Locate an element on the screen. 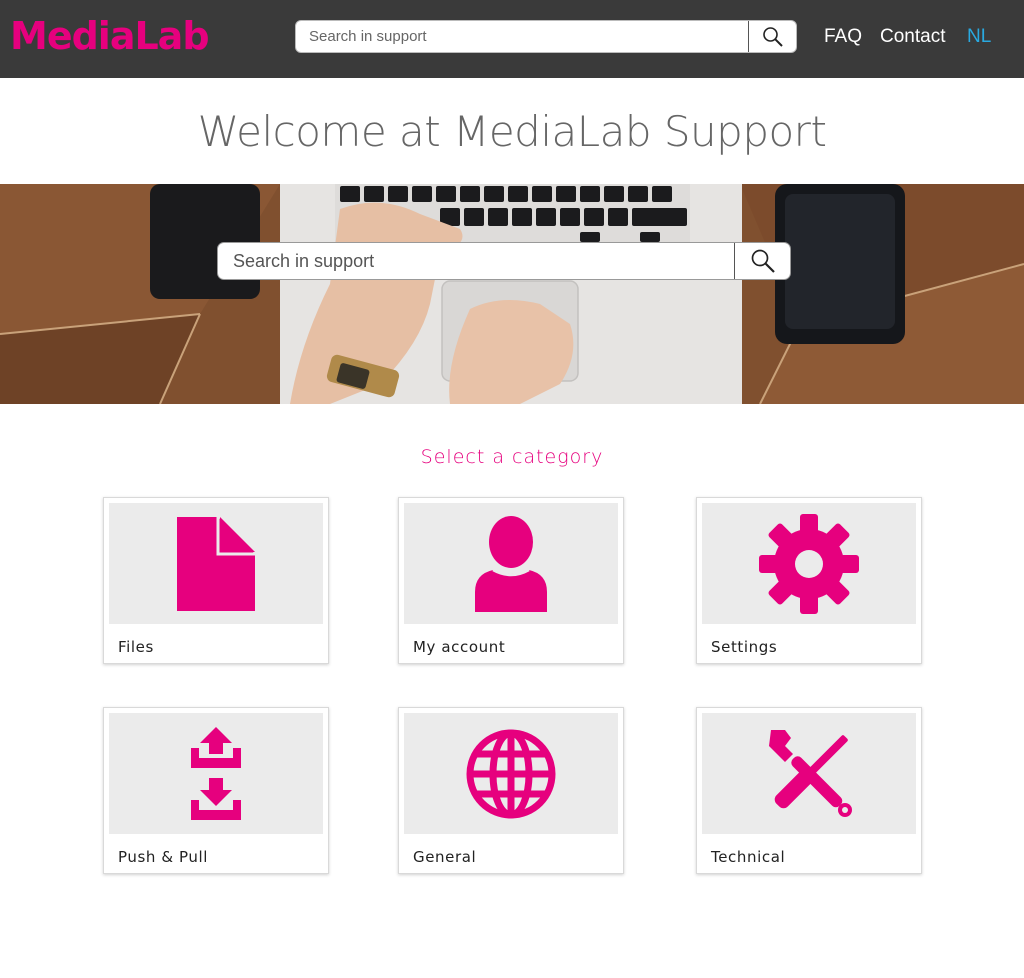 The height and width of the screenshot is (978, 1024). hero-search is located at coordinates (504, 261).